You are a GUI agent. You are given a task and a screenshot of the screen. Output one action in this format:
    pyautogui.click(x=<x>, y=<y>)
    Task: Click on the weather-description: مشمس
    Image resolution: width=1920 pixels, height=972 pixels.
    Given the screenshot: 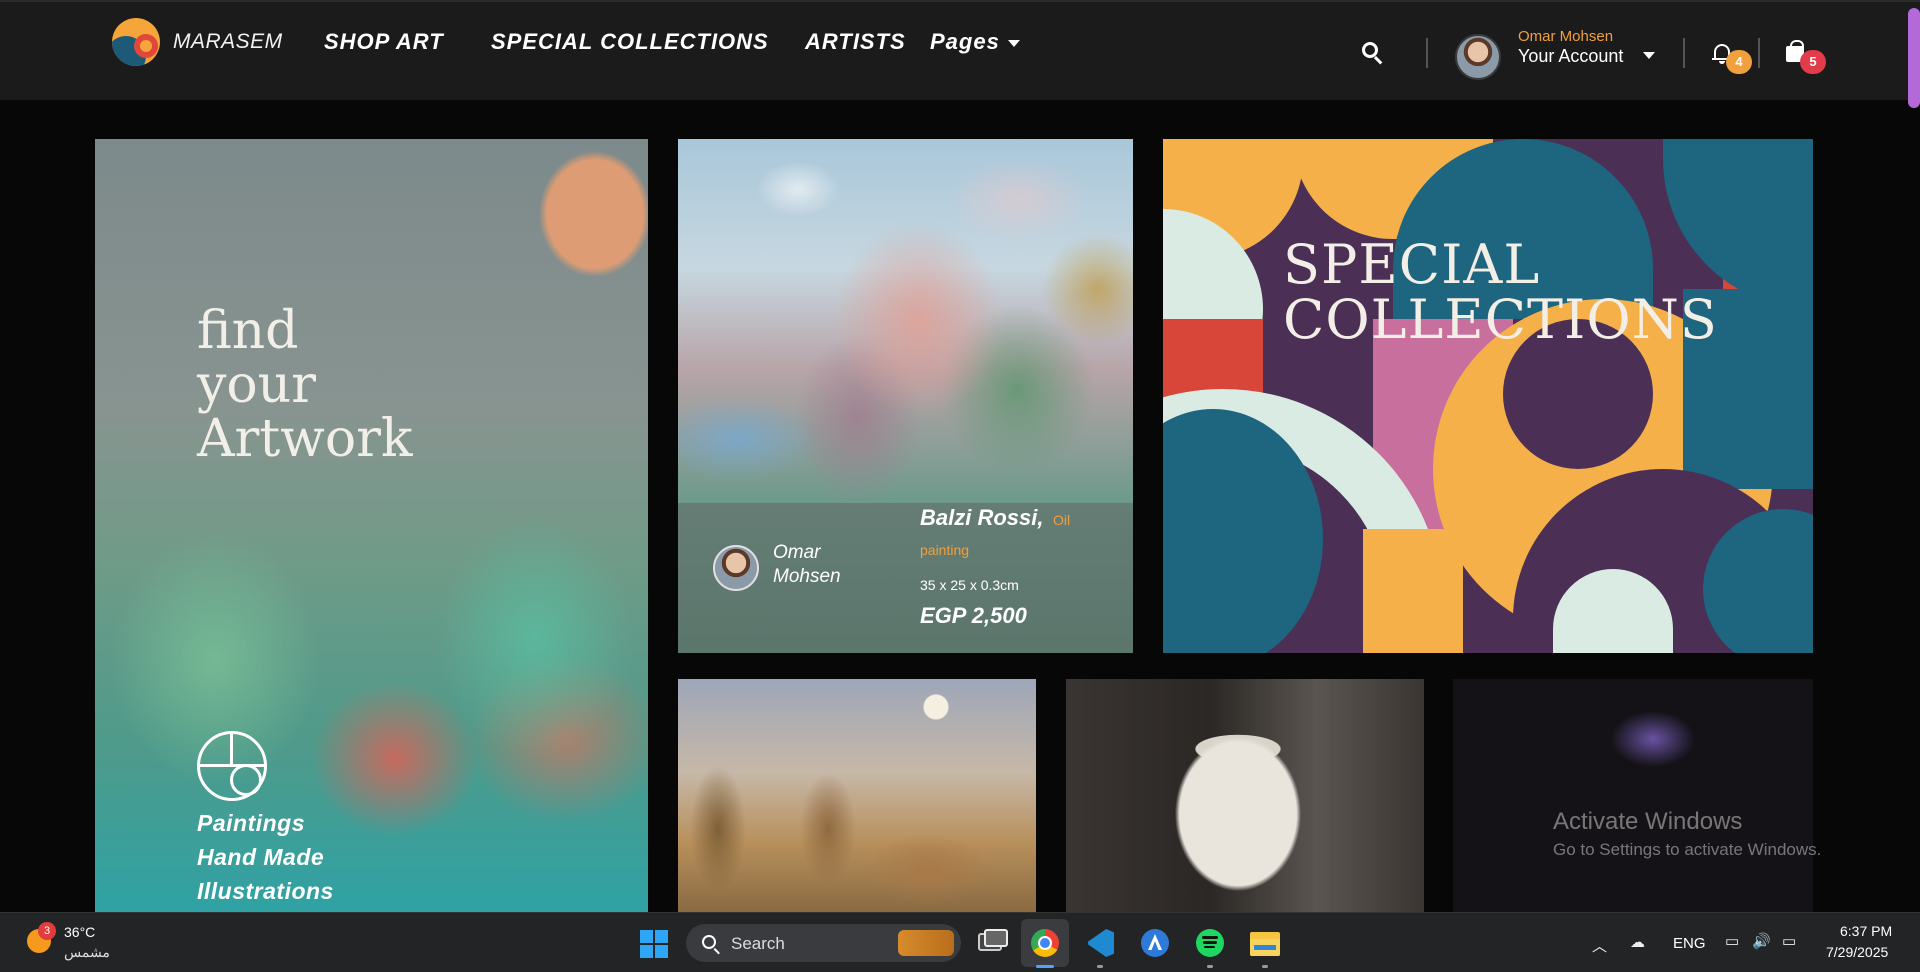 What is the action you would take?
    pyautogui.click(x=87, y=952)
    